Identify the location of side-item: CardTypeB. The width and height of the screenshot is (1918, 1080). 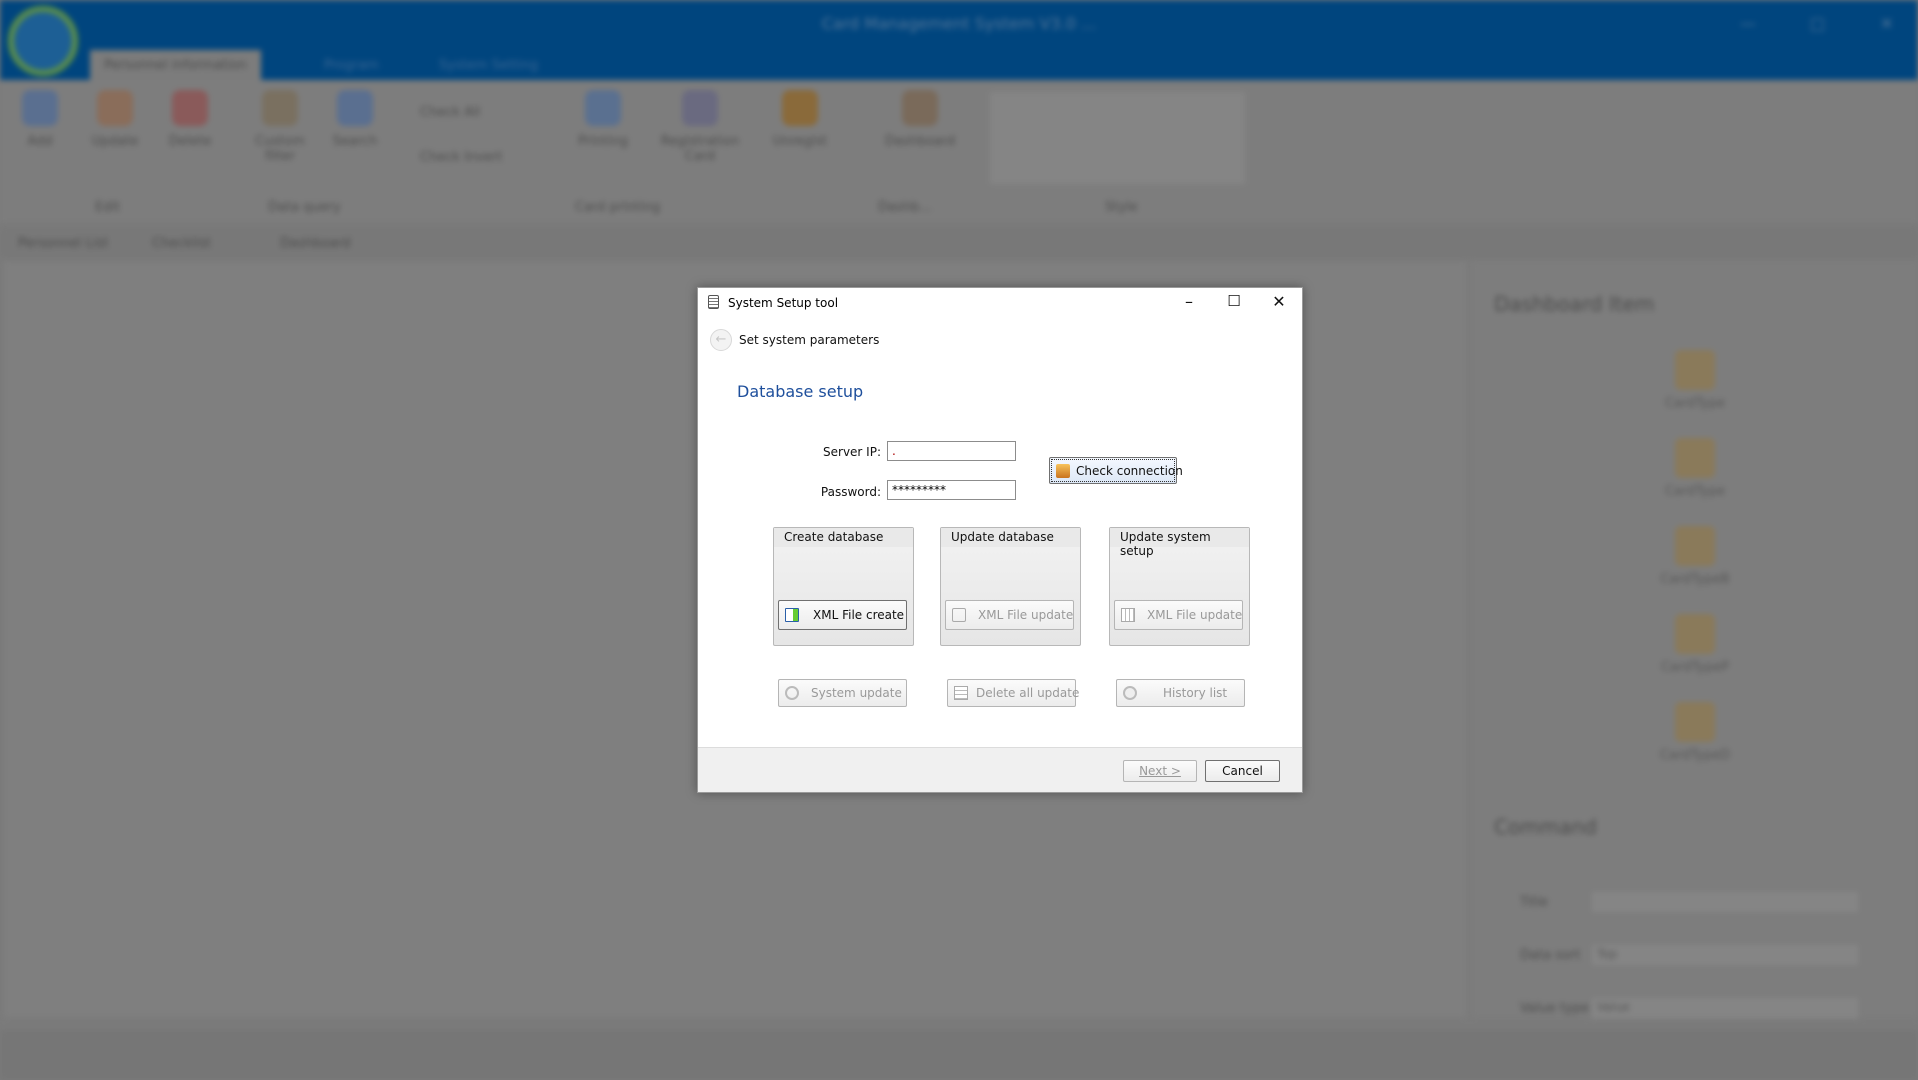
(1695, 556).